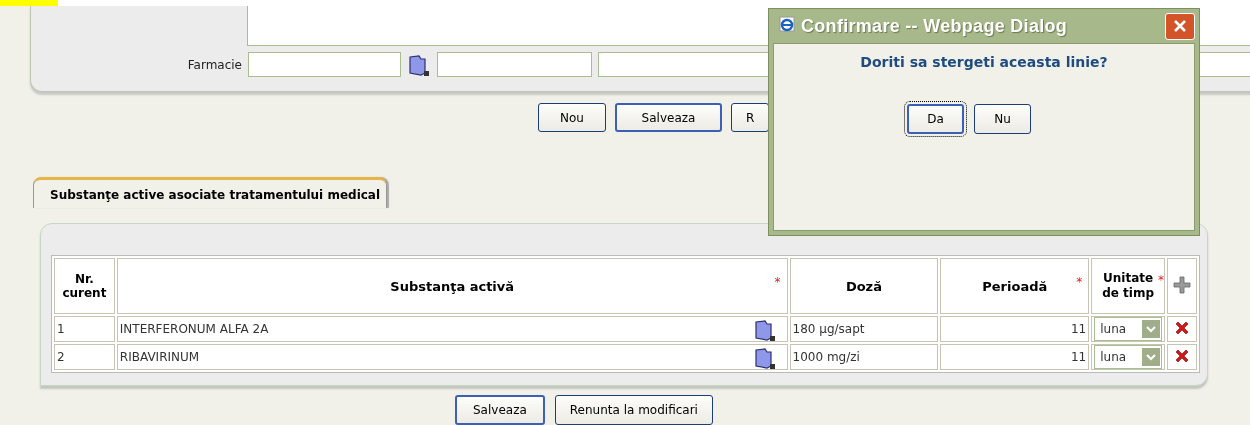 The height and width of the screenshot is (425, 1250). I want to click on close-button, so click(1180, 26).